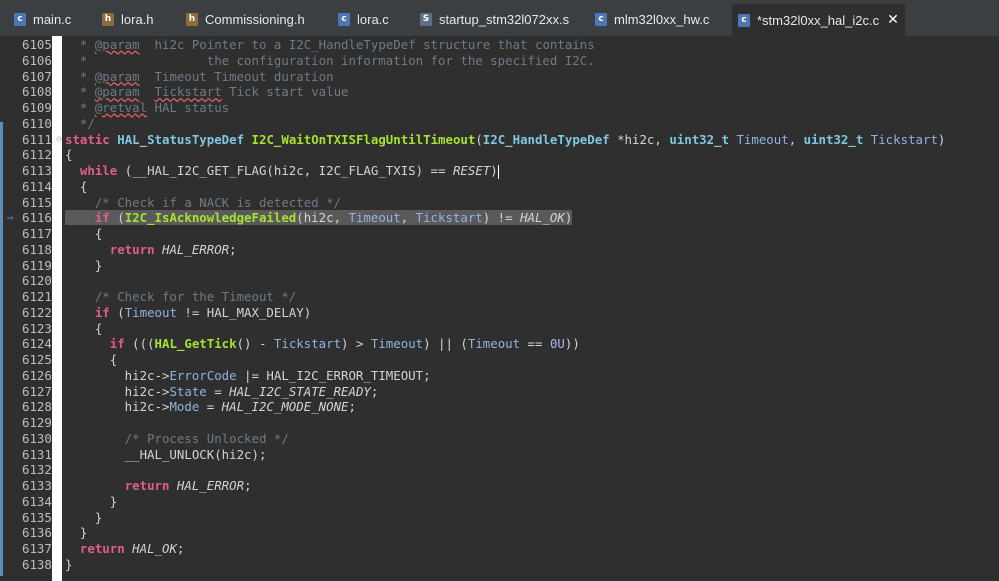  Describe the element at coordinates (499, 439) in the screenshot. I see `code-line: 6130 /* Process Unlocked */` at that location.